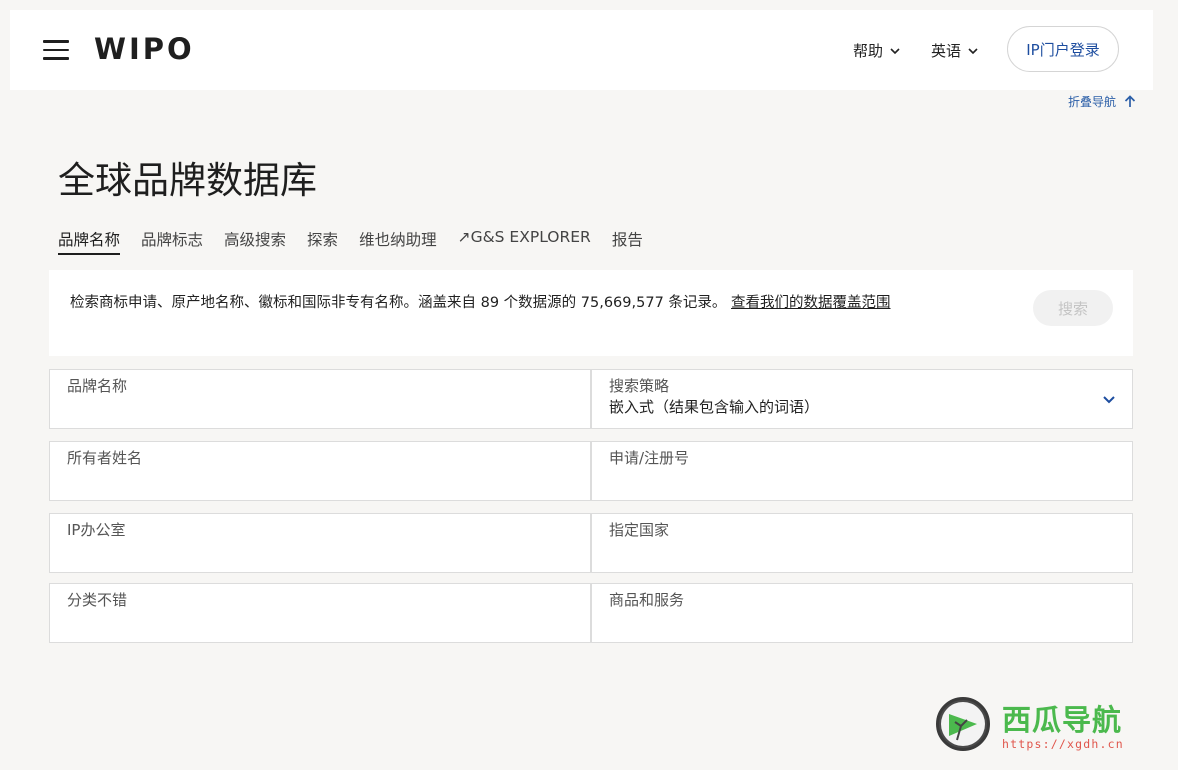  What do you see at coordinates (627, 241) in the screenshot?
I see `tab-reports: 报告` at bounding box center [627, 241].